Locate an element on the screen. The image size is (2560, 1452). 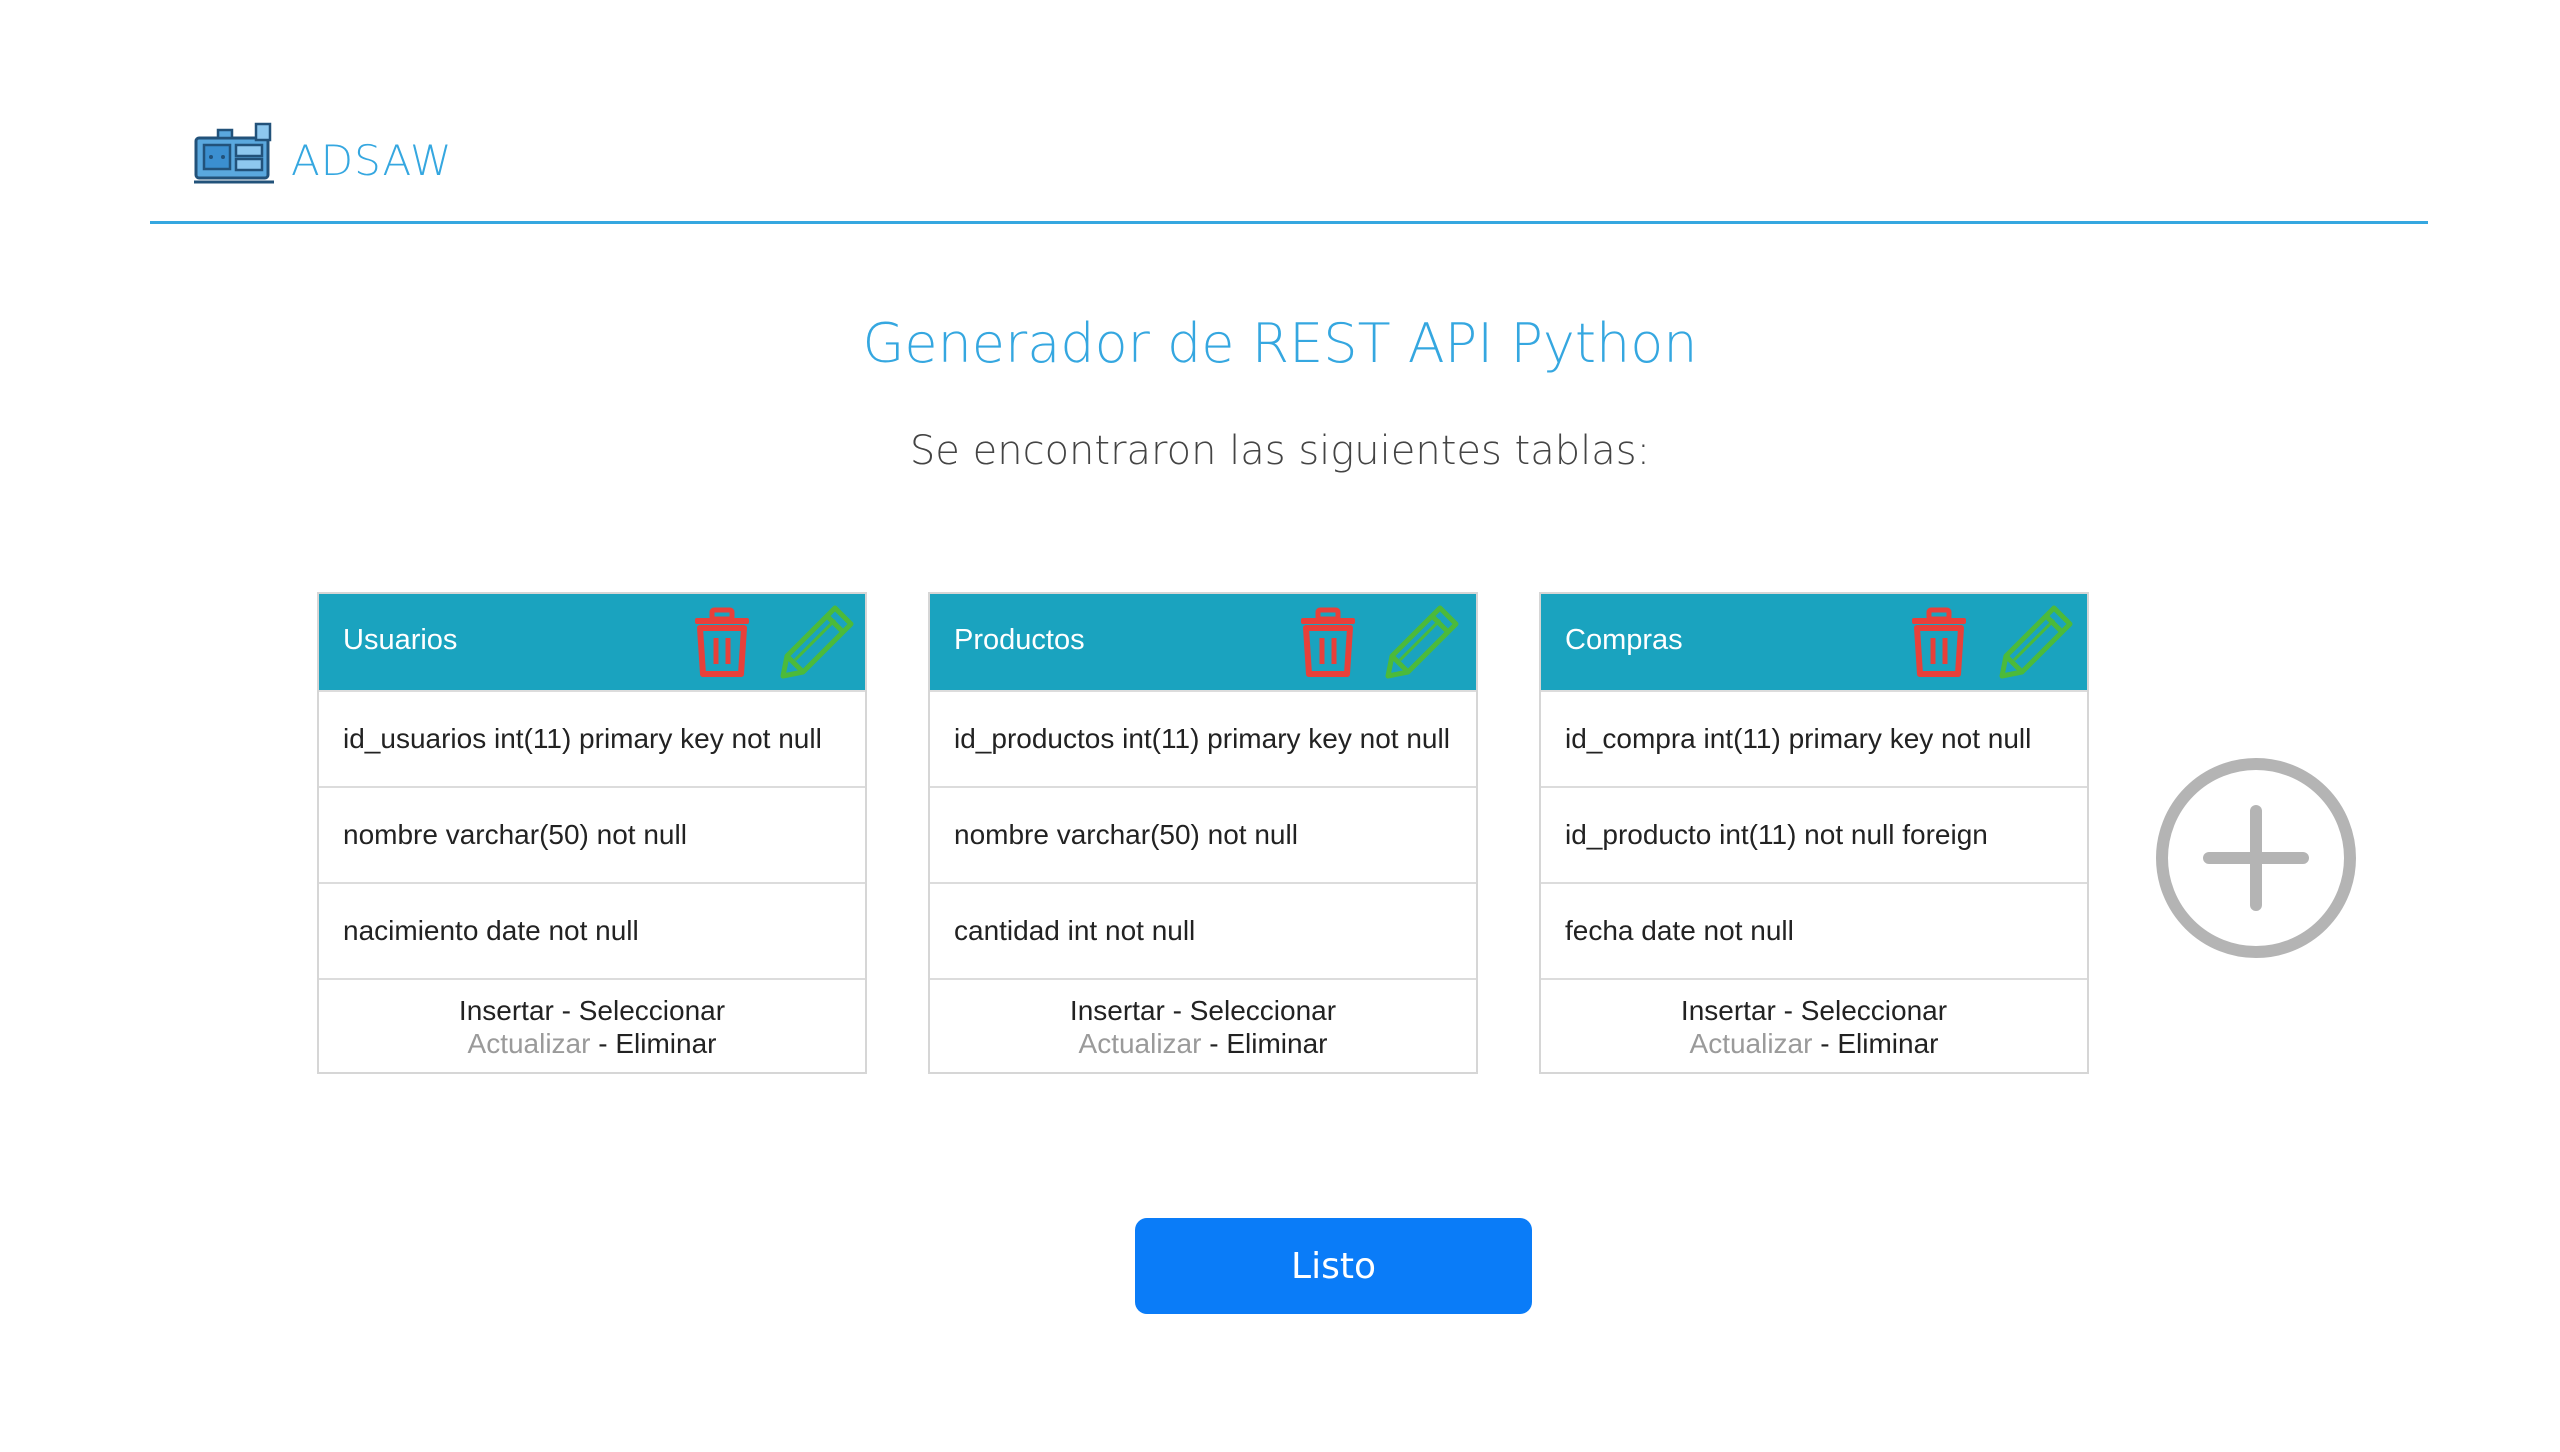
header: ADSAW is located at coordinates (1289, 112).